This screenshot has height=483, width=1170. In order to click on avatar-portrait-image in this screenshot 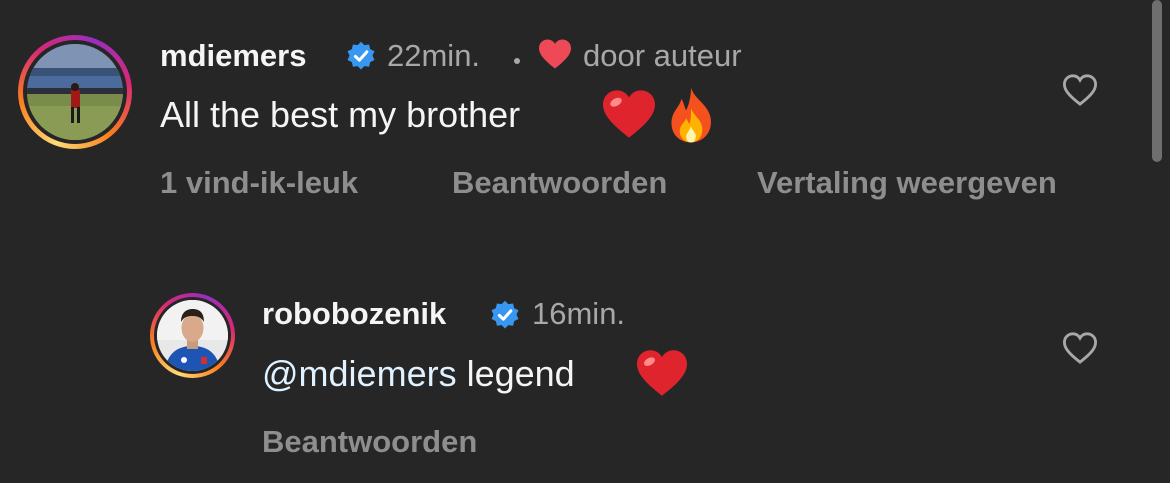, I will do `click(192, 335)`.